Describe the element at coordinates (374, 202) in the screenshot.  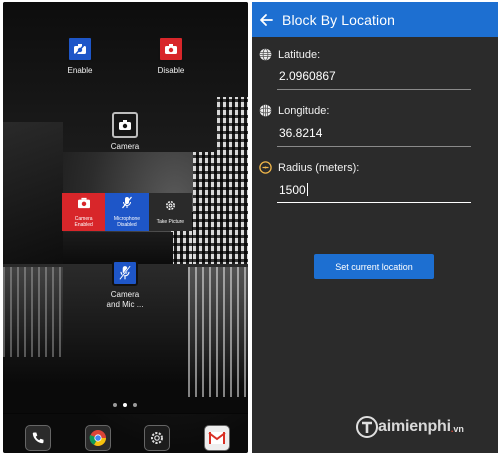
I see `radius-underline` at that location.